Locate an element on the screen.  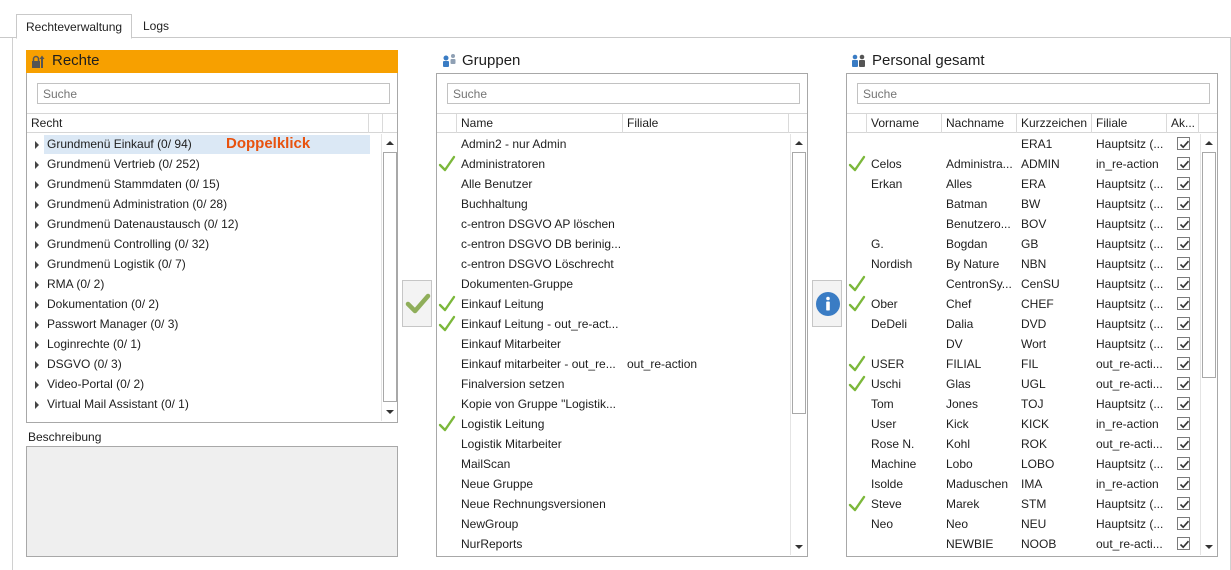
gruppen-row: Dokumenten-Gruppe is located at coordinates (613, 284).